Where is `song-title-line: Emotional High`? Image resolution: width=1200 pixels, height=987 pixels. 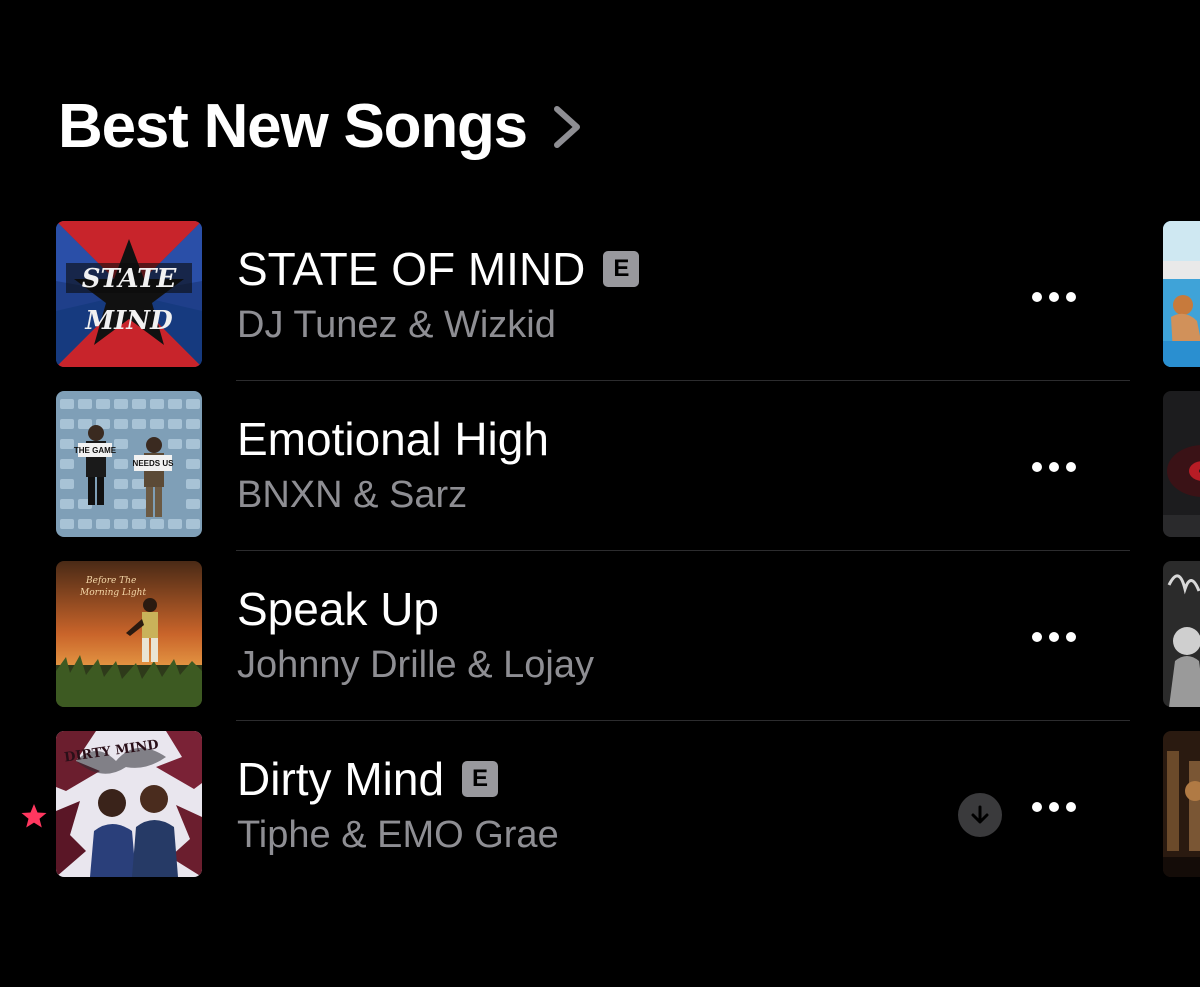 song-title-line: Emotional High is located at coordinates (393, 439).